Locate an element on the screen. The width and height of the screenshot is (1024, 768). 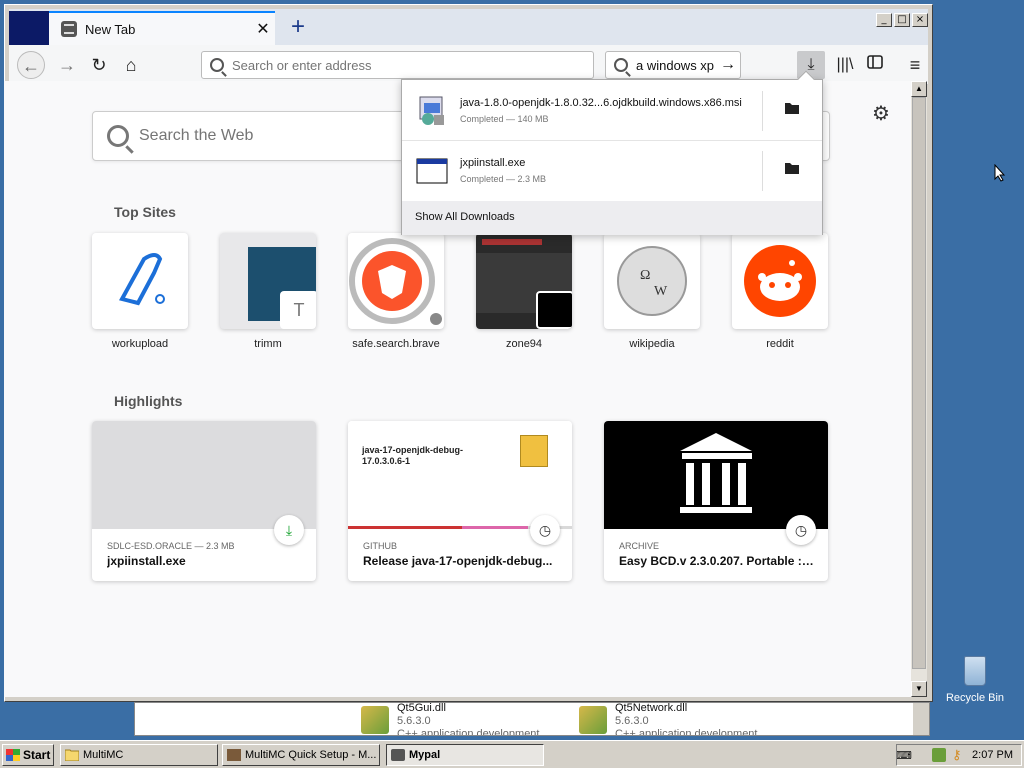
top-site-label: wikipedia is located at coordinates (652, 344).